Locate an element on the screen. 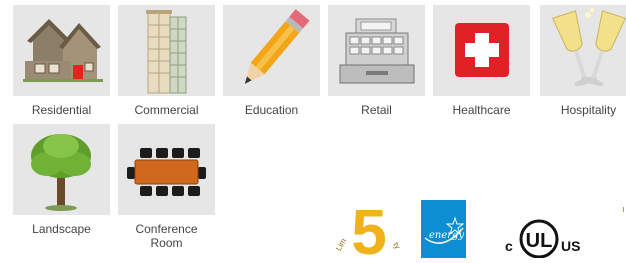 The height and width of the screenshot is (263, 626). retail-thumbnail is located at coordinates (376, 50).